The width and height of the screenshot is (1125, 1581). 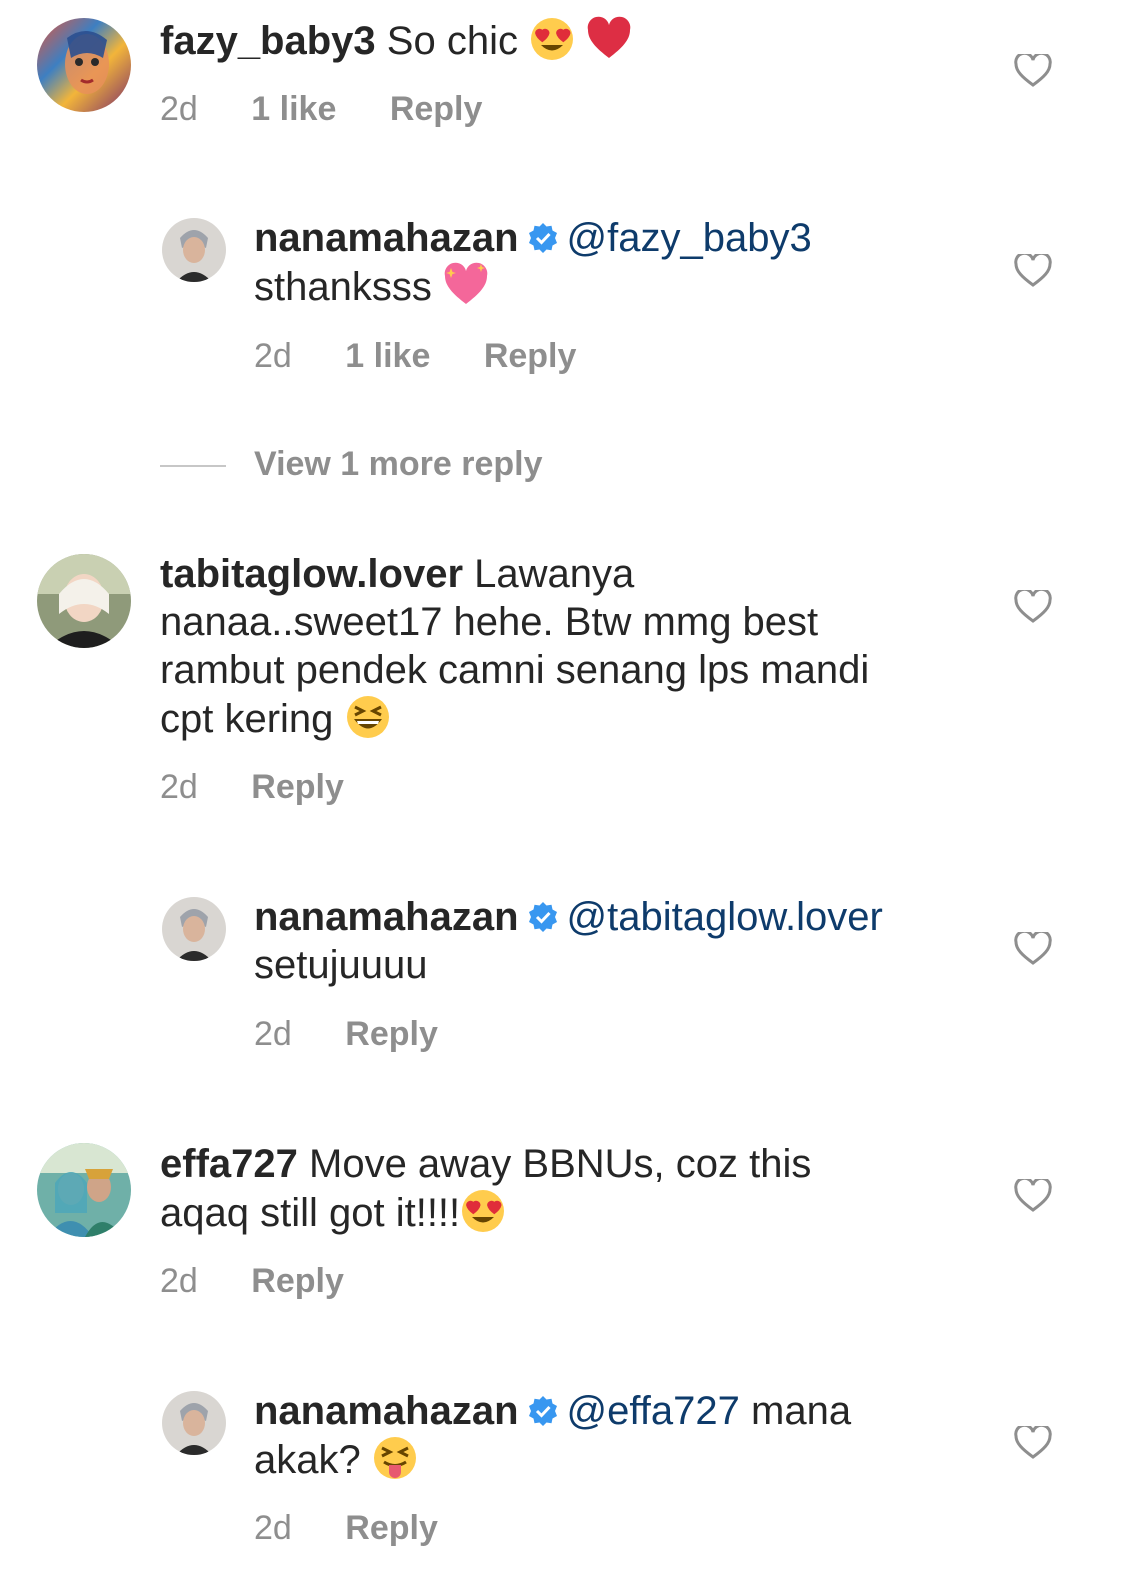 What do you see at coordinates (568, 941) in the screenshot?
I see `comment-text: nanamahazan @tabitaglow.lover setujuuuu` at bounding box center [568, 941].